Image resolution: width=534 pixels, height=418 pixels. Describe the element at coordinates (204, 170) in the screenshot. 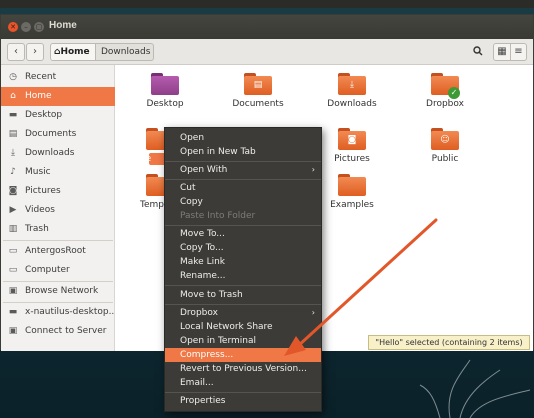

I see `menu-item-label: Open With` at that location.